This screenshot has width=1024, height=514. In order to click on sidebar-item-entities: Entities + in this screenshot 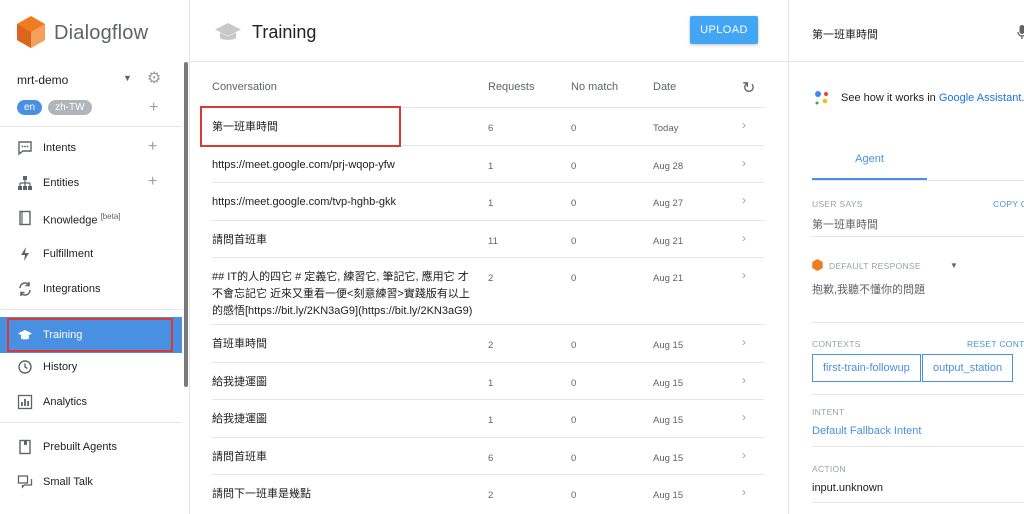, I will do `click(91, 183)`.